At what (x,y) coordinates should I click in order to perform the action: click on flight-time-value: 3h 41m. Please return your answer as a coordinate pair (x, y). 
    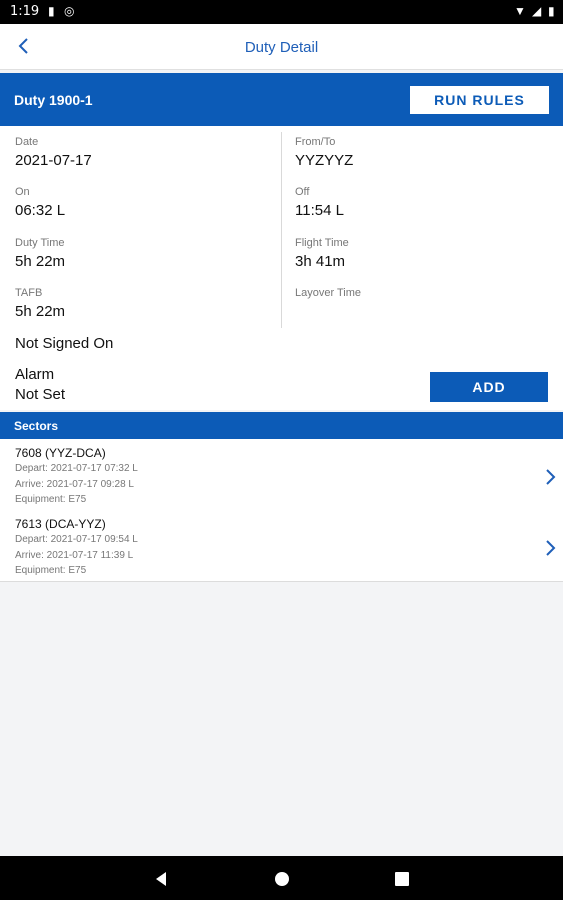
    Looking at the image, I should click on (320, 261).